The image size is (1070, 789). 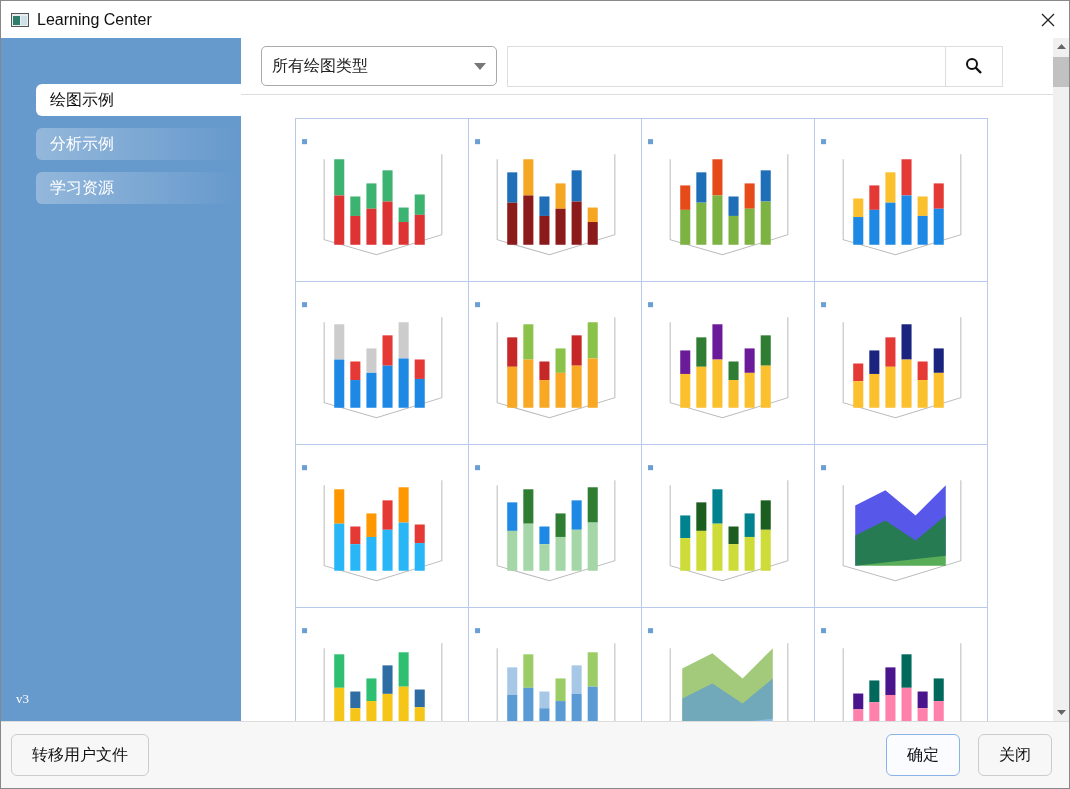 What do you see at coordinates (1061, 72) in the screenshot?
I see `scroll-thumb` at bounding box center [1061, 72].